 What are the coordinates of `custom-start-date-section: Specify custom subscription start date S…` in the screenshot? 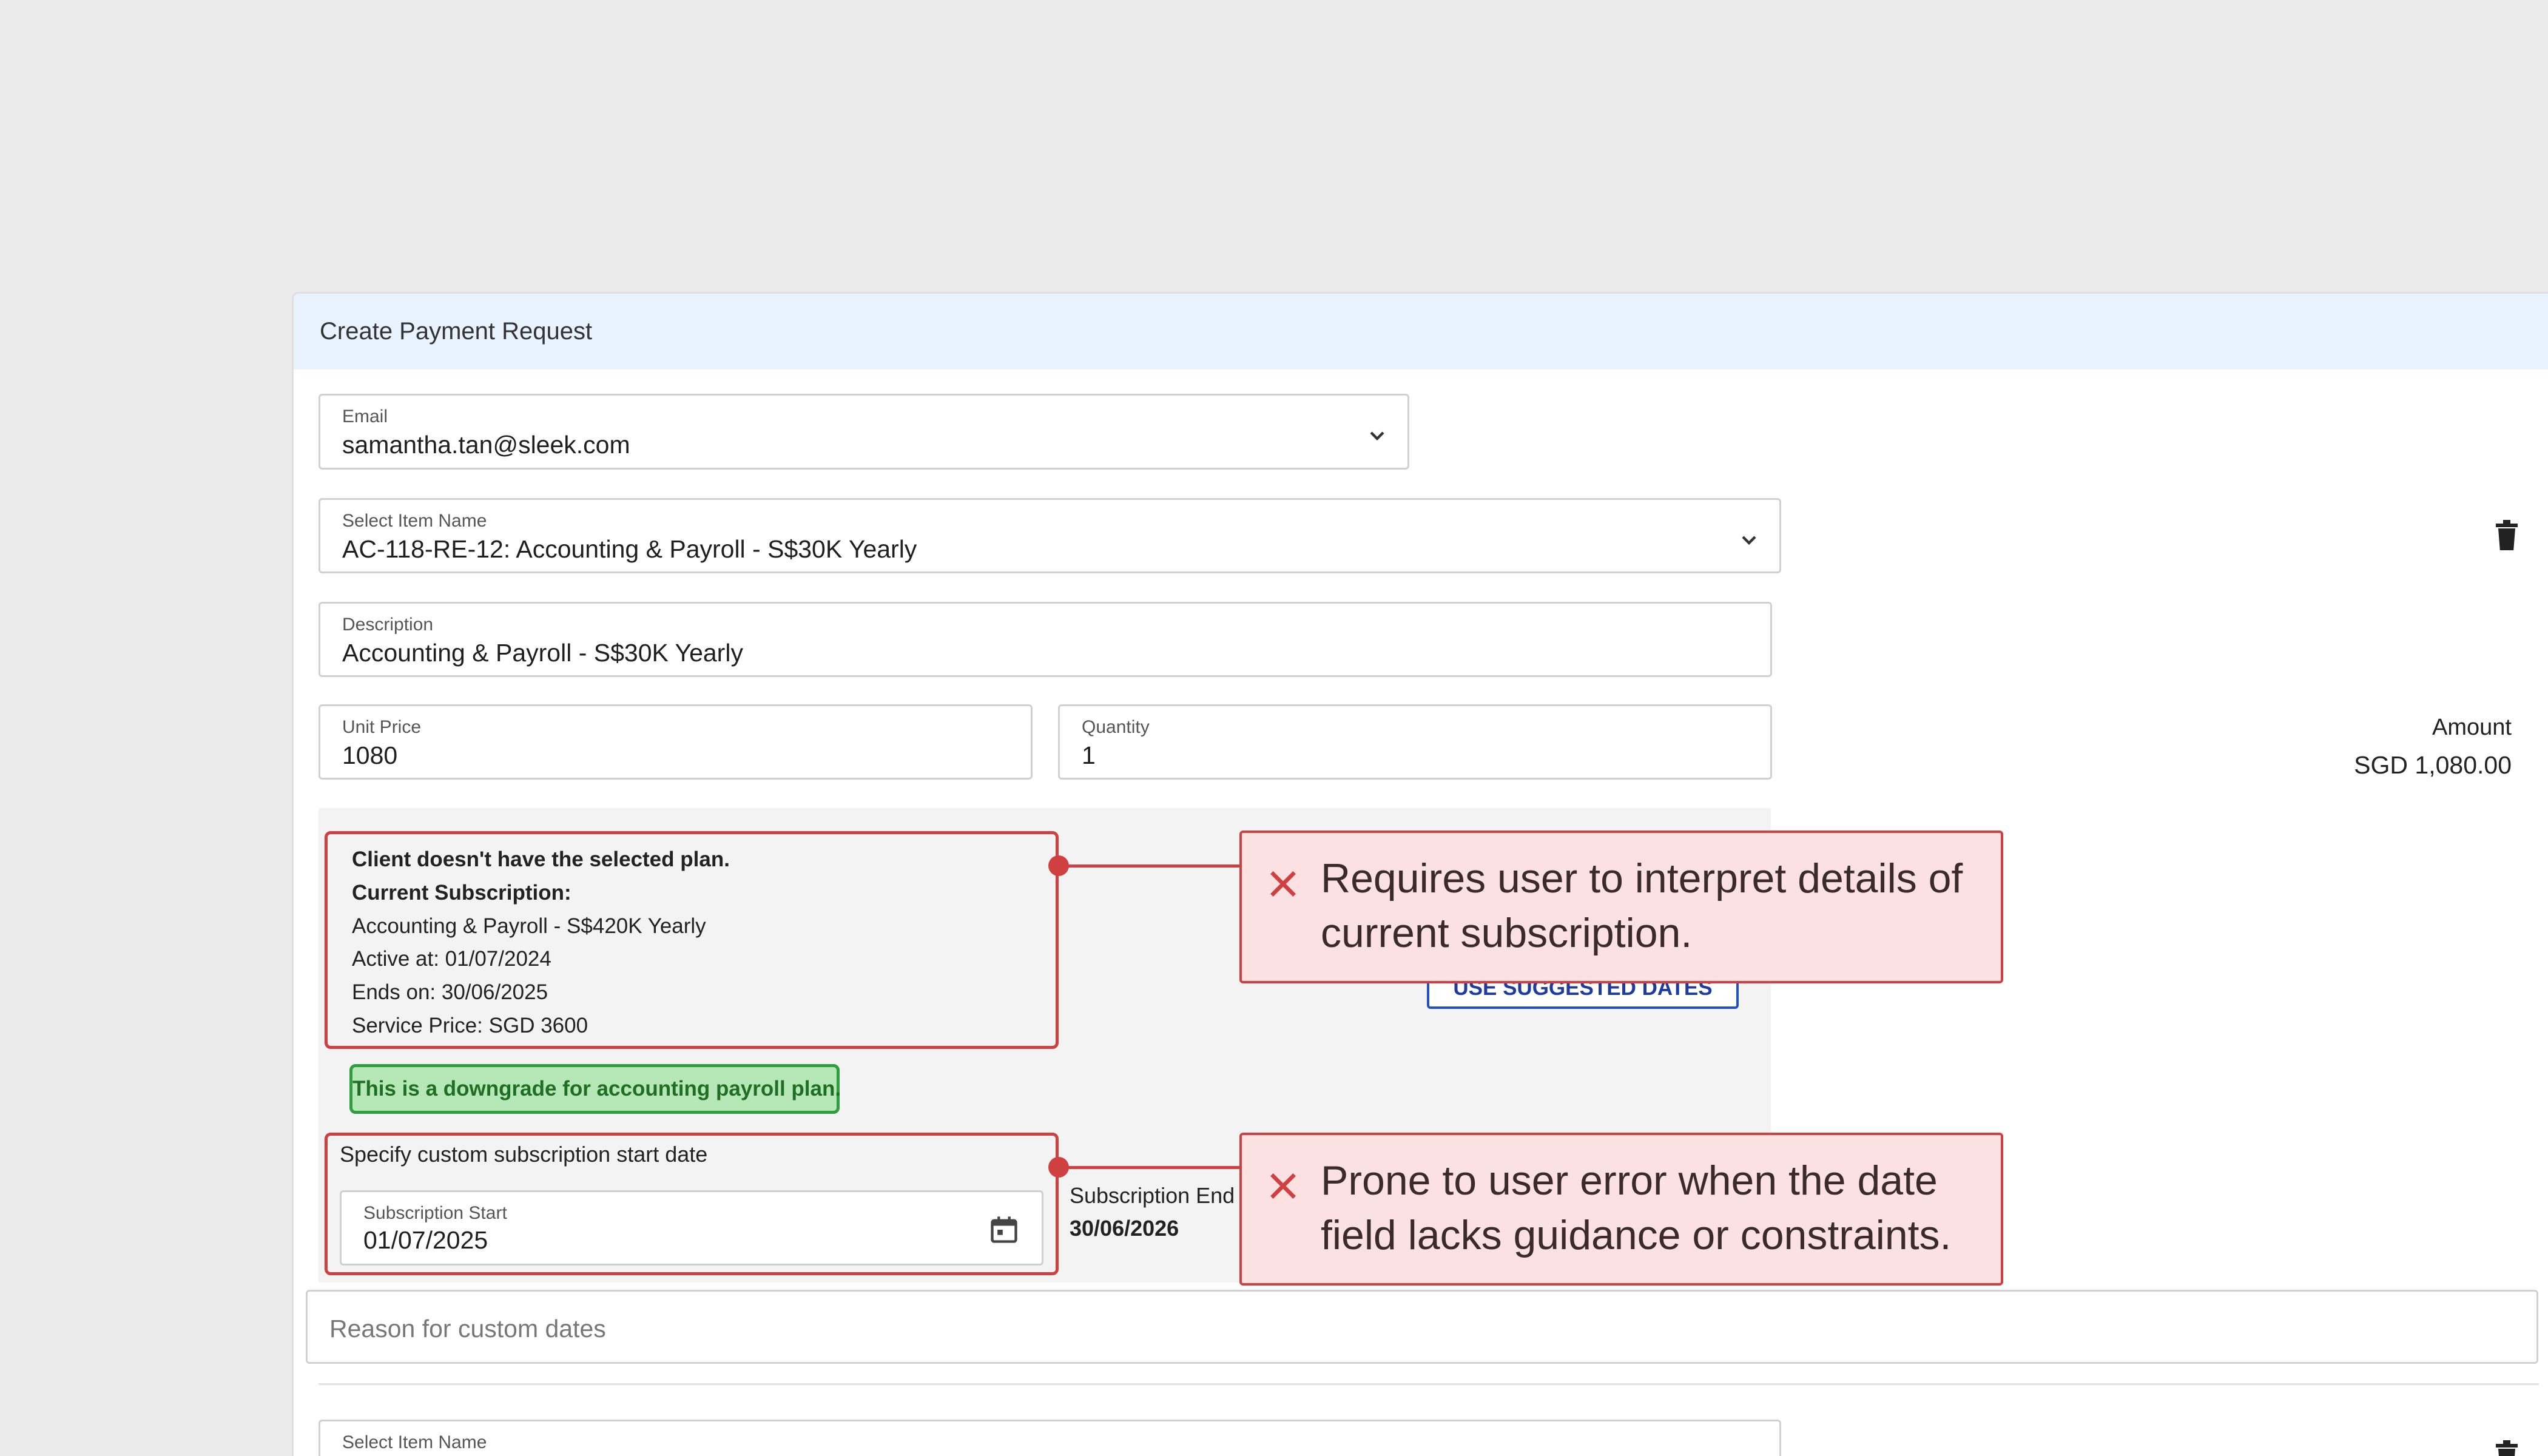 It's located at (692, 1204).